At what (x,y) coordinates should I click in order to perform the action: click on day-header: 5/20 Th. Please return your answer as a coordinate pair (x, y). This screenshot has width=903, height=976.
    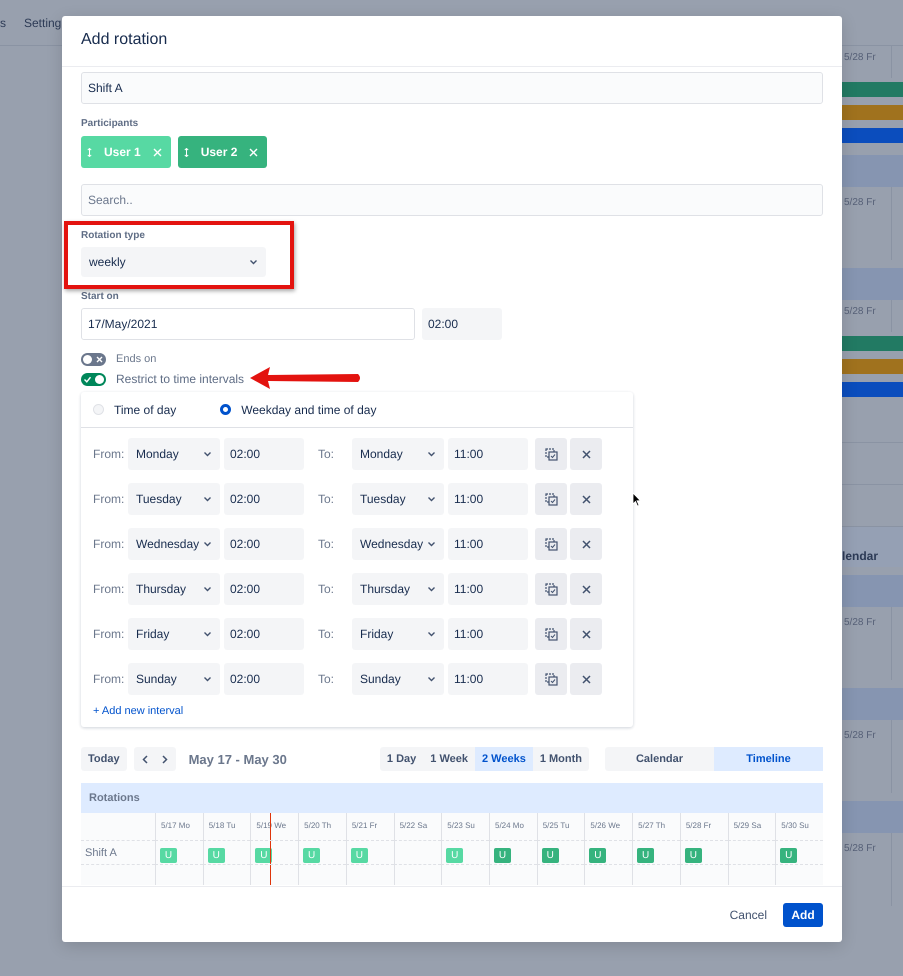
    Looking at the image, I should click on (322, 827).